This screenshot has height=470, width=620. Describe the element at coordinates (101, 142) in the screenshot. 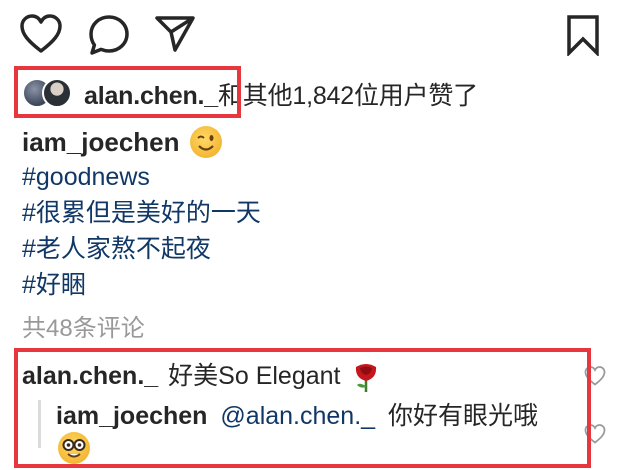

I see `post-author: iam_joechen` at that location.